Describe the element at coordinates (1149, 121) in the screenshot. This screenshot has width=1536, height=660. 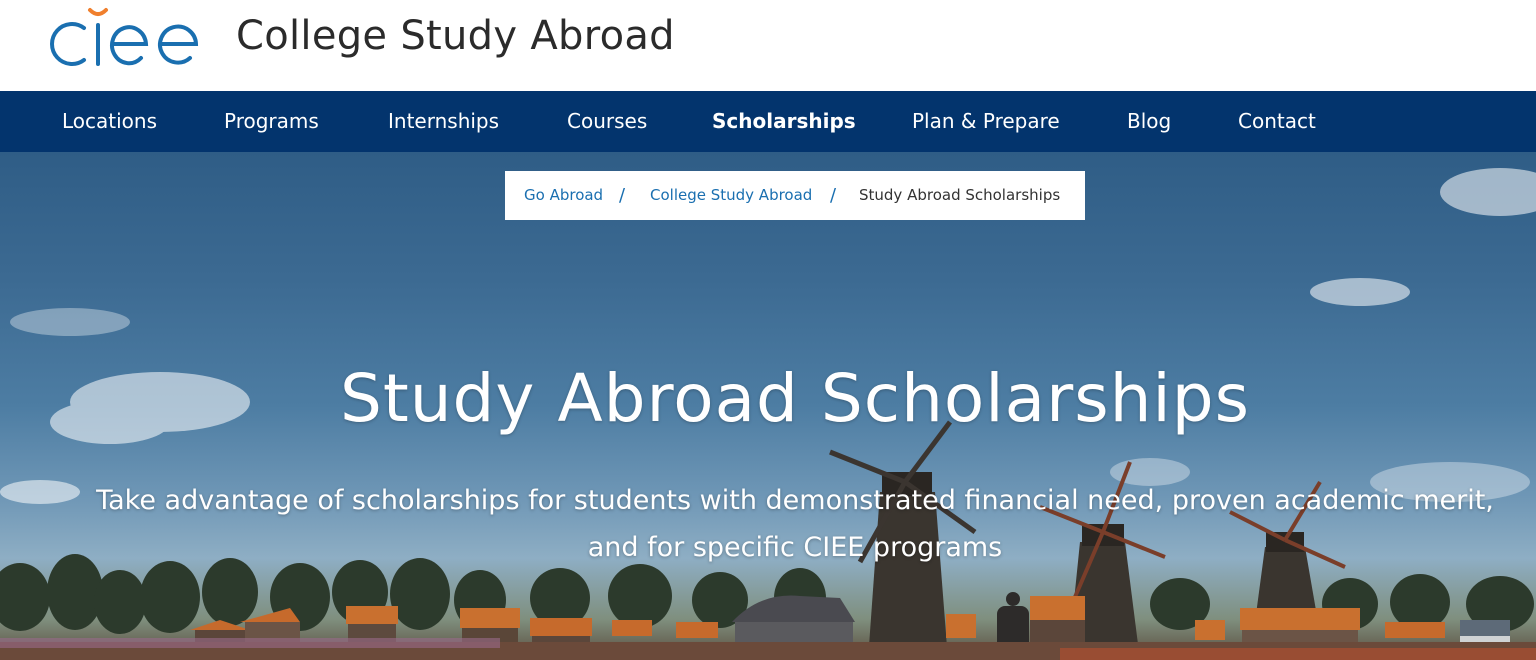
I see `nav-item-blog: Blog` at that location.